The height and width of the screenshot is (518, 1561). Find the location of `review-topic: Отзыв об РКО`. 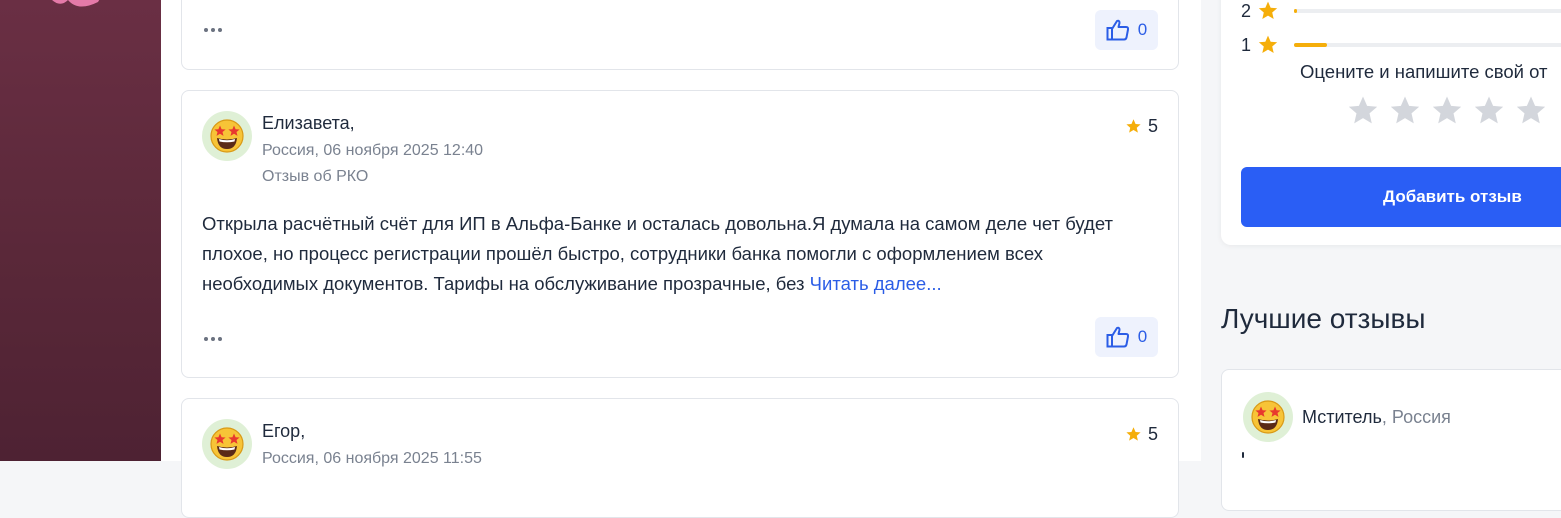

review-topic: Отзыв об РКО is located at coordinates (315, 176).